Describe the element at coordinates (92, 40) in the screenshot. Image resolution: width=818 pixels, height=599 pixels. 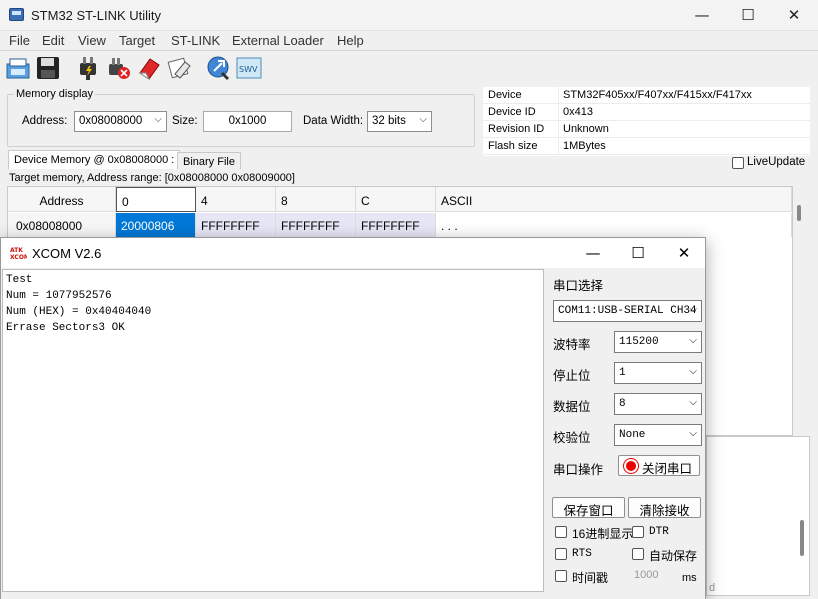
I see `menu-view: View` at that location.